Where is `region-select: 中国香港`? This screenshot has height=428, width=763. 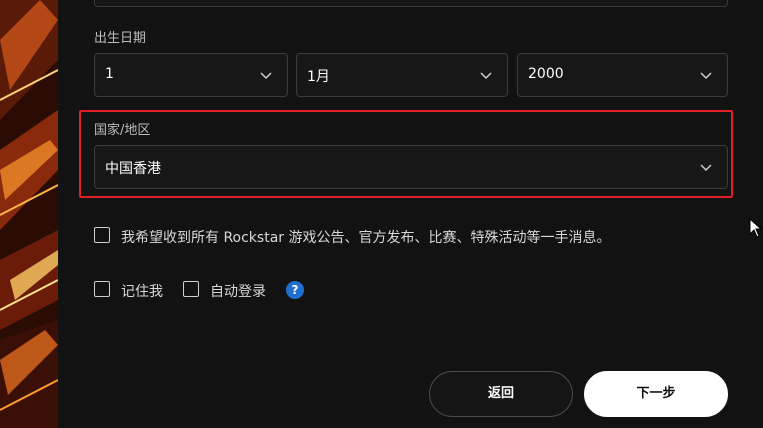
region-select: 中国香港 is located at coordinates (411, 167).